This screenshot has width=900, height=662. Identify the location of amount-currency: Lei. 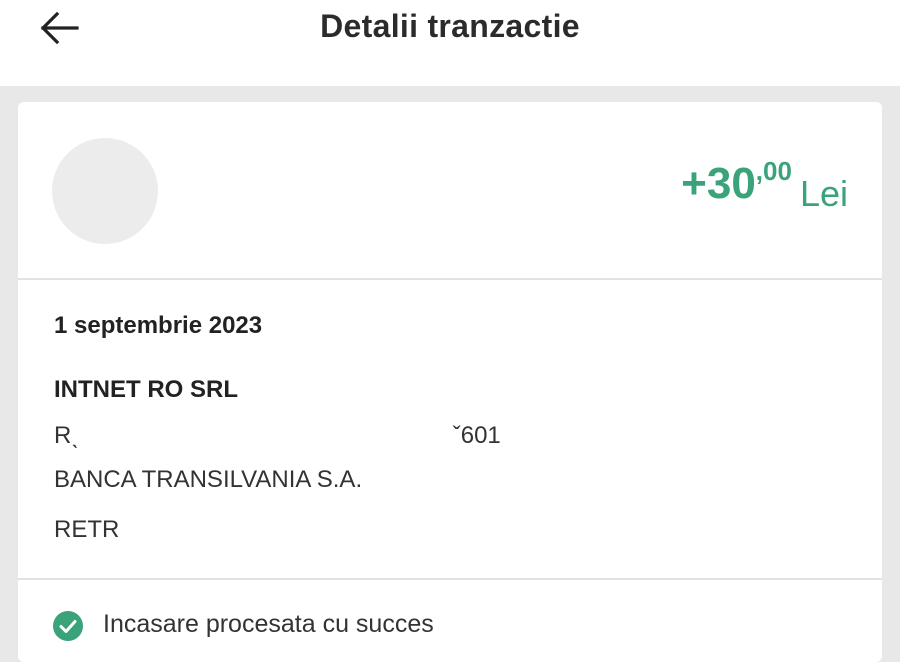
(823, 193).